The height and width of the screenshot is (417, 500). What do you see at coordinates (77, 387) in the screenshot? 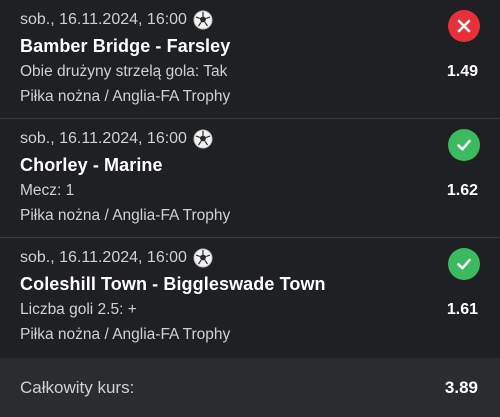
I see `total-odds-label: Całkowity kurs:` at bounding box center [77, 387].